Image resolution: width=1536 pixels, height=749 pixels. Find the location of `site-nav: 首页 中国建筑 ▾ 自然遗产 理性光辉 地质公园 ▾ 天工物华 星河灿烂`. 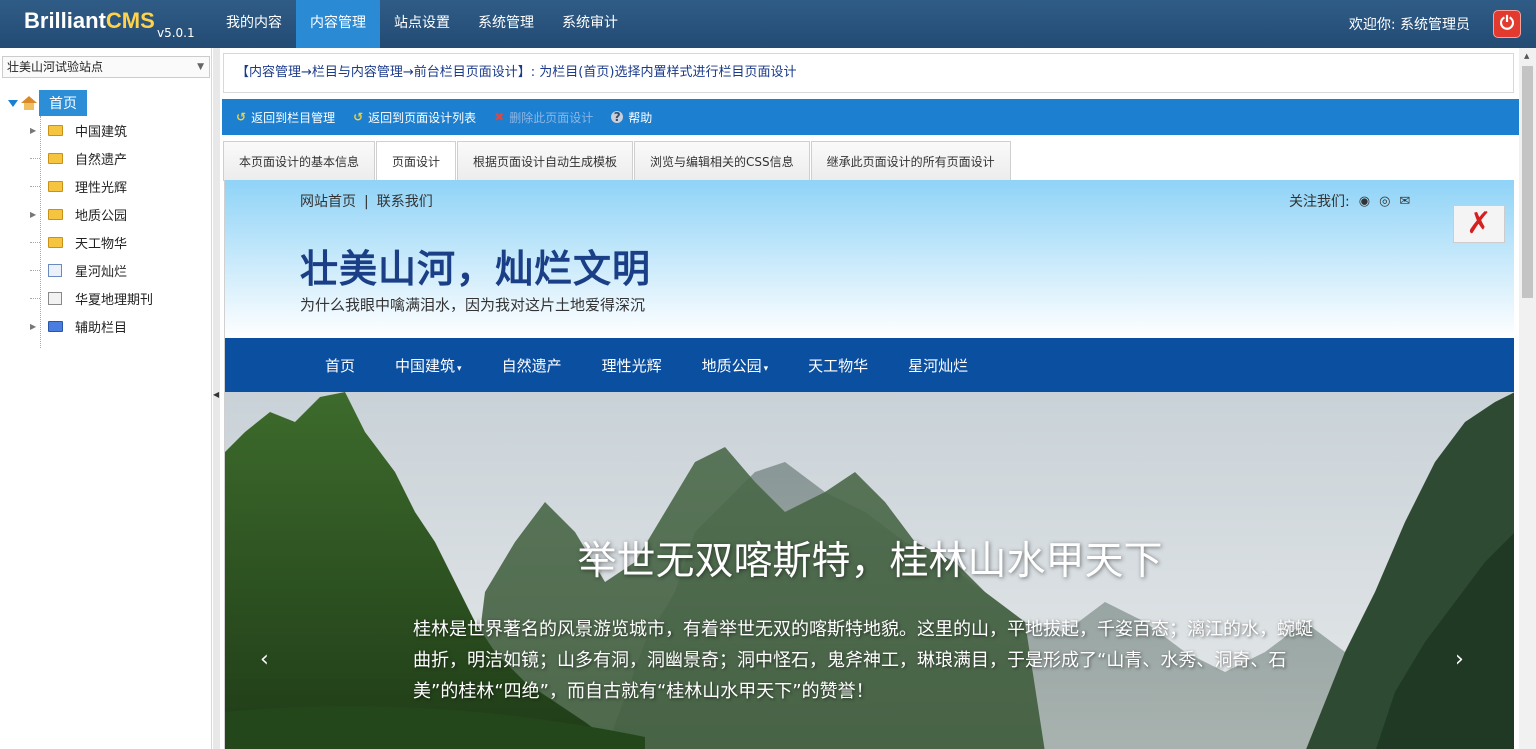

site-nav: 首页 中国建筑 ▾ 自然遗产 理性光辉 地质公园 ▾ 天工物华 星河灿烂 is located at coordinates (869, 365).